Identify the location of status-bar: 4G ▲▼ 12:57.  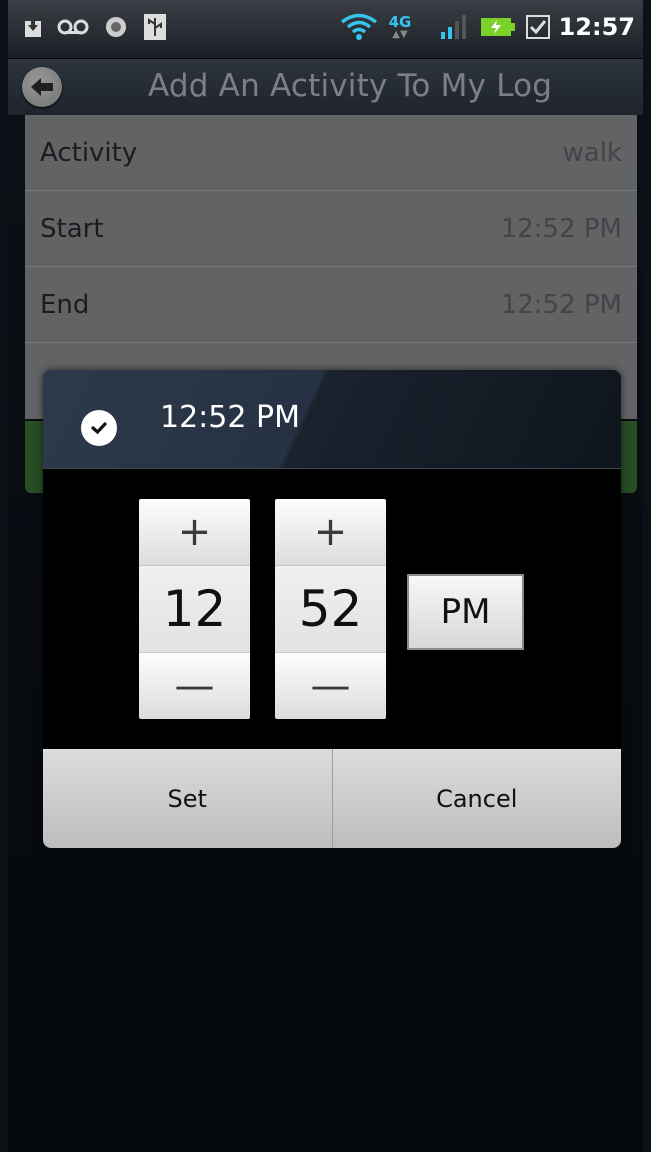
(325, 29).